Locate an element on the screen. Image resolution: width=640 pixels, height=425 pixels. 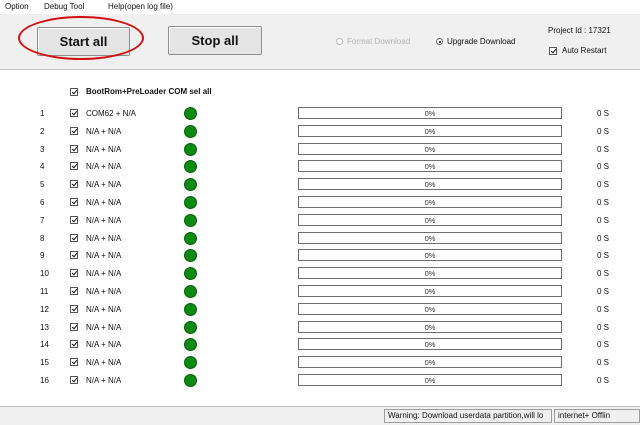
menu-option: Option is located at coordinates (17, 6).